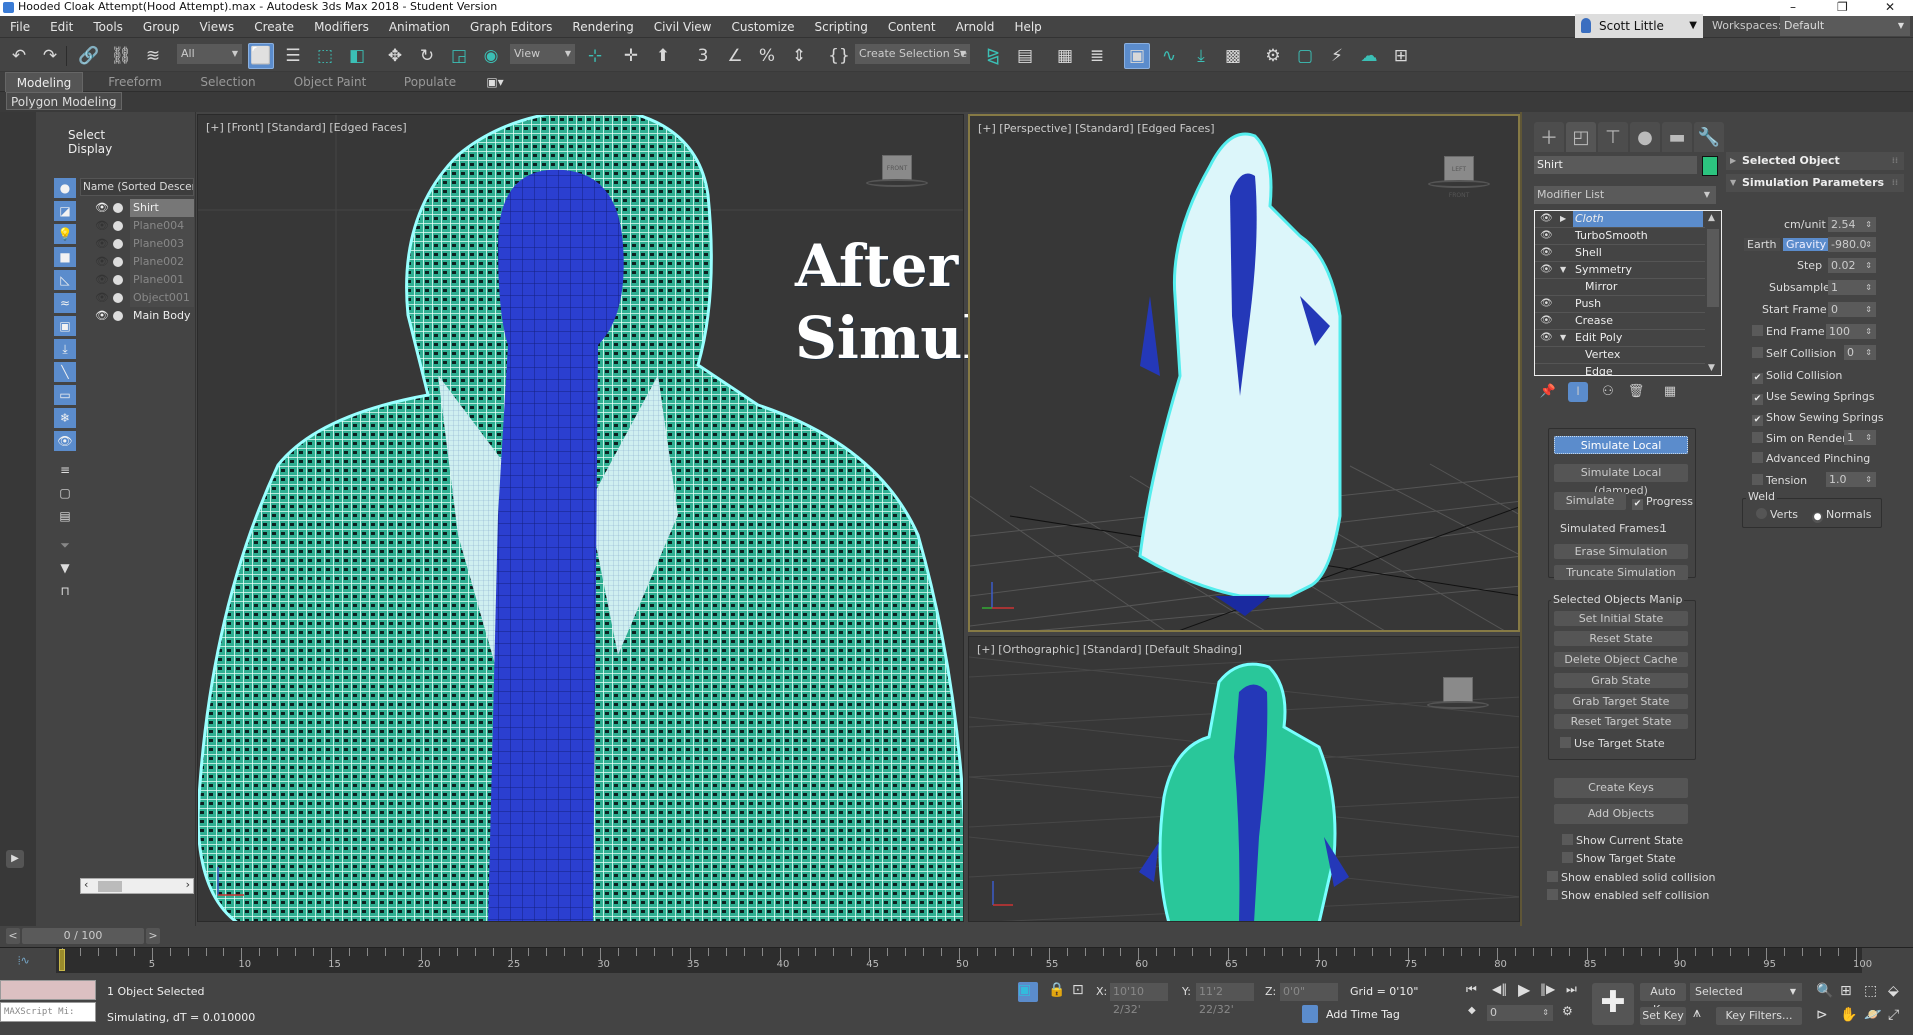 This screenshot has width=1913, height=1035. Describe the element at coordinates (1852, 287) in the screenshot. I see `subsample-spinner: 1 ⇕` at that location.